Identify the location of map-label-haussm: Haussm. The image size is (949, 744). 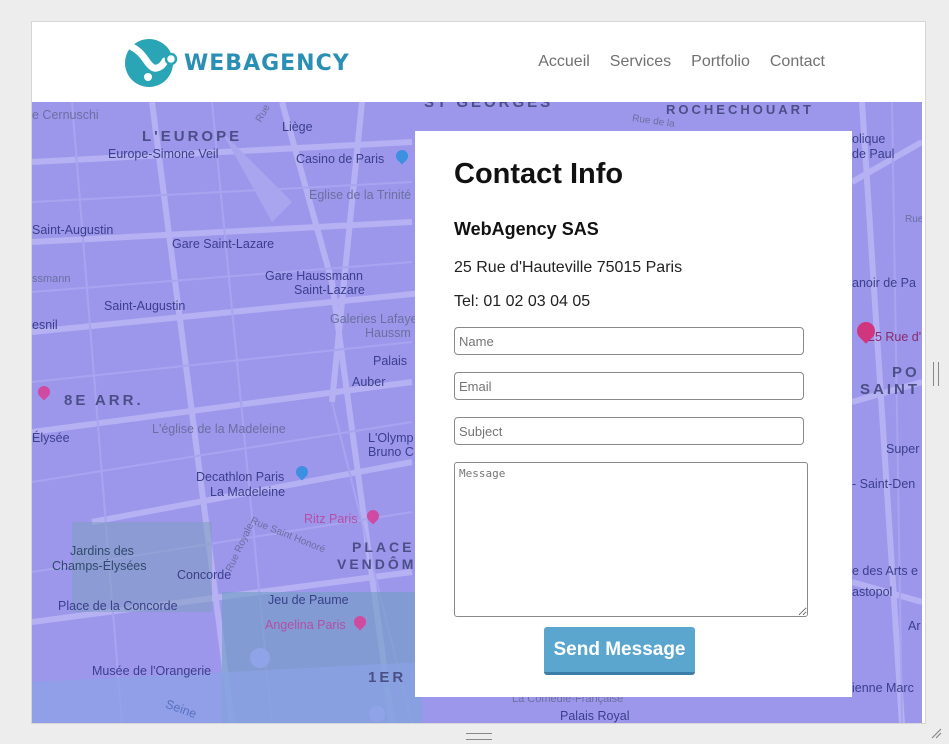
(388, 333).